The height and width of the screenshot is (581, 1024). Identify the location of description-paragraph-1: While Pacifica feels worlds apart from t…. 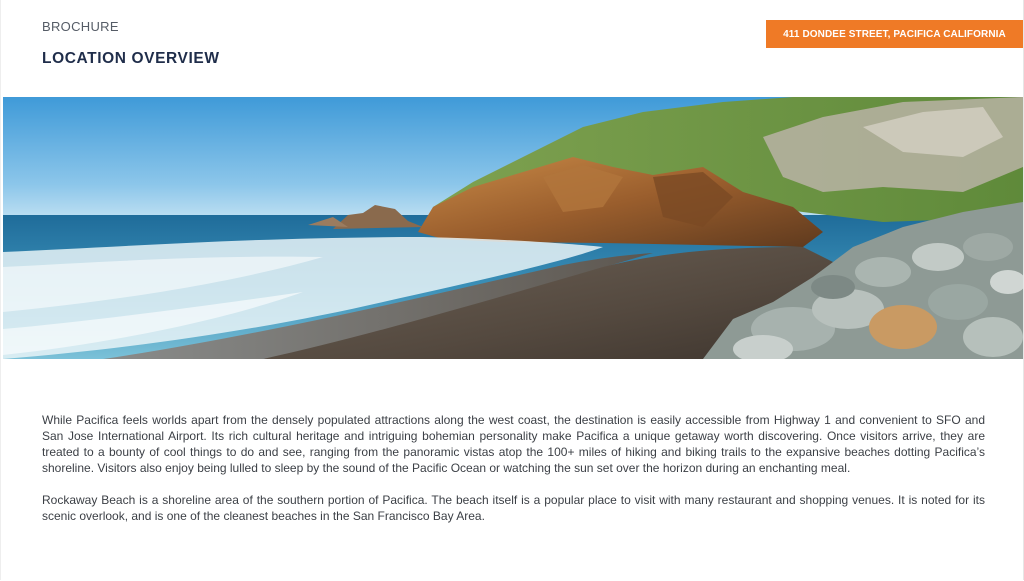
(513, 444).